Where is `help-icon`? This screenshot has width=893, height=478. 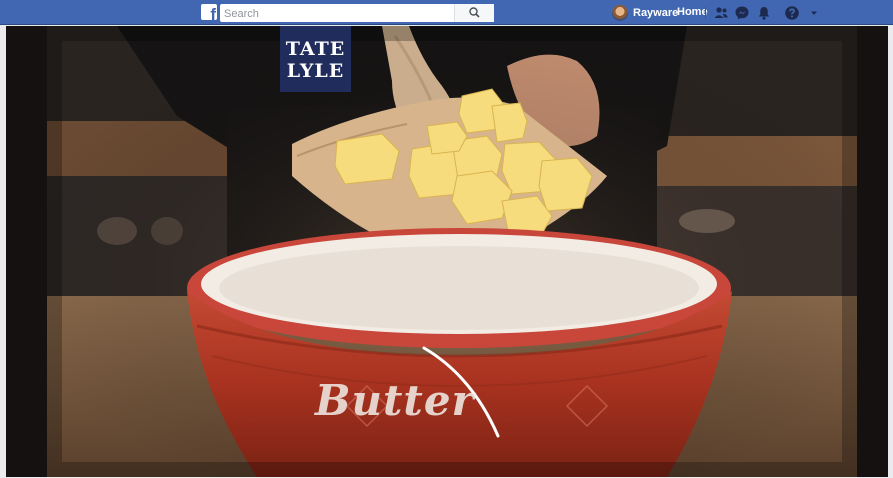 help-icon is located at coordinates (792, 13).